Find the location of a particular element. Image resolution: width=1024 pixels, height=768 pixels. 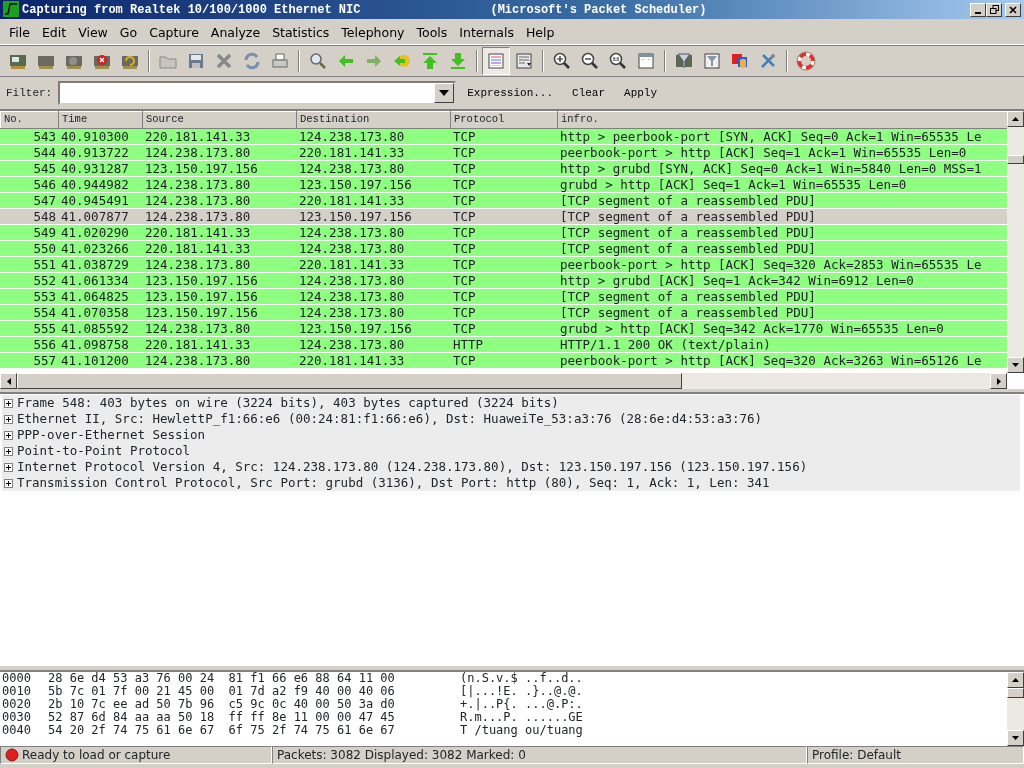

table-cell: 553 is located at coordinates (29, 296).